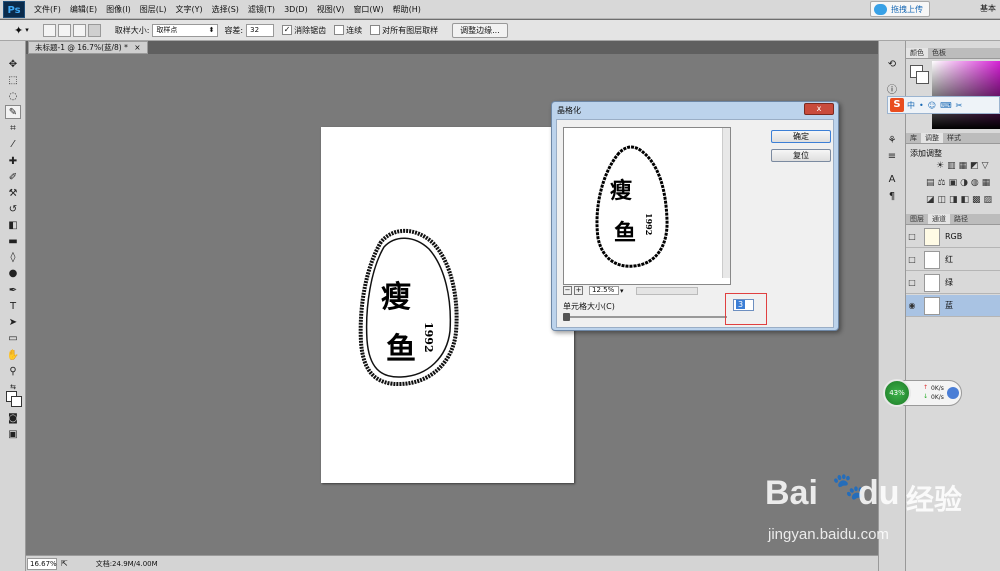 The image size is (1000, 571). What do you see at coordinates (922, 393) in the screenshot?
I see `network-speed-widget: 43% 0K/s 0K/s ↑ ↓` at bounding box center [922, 393].